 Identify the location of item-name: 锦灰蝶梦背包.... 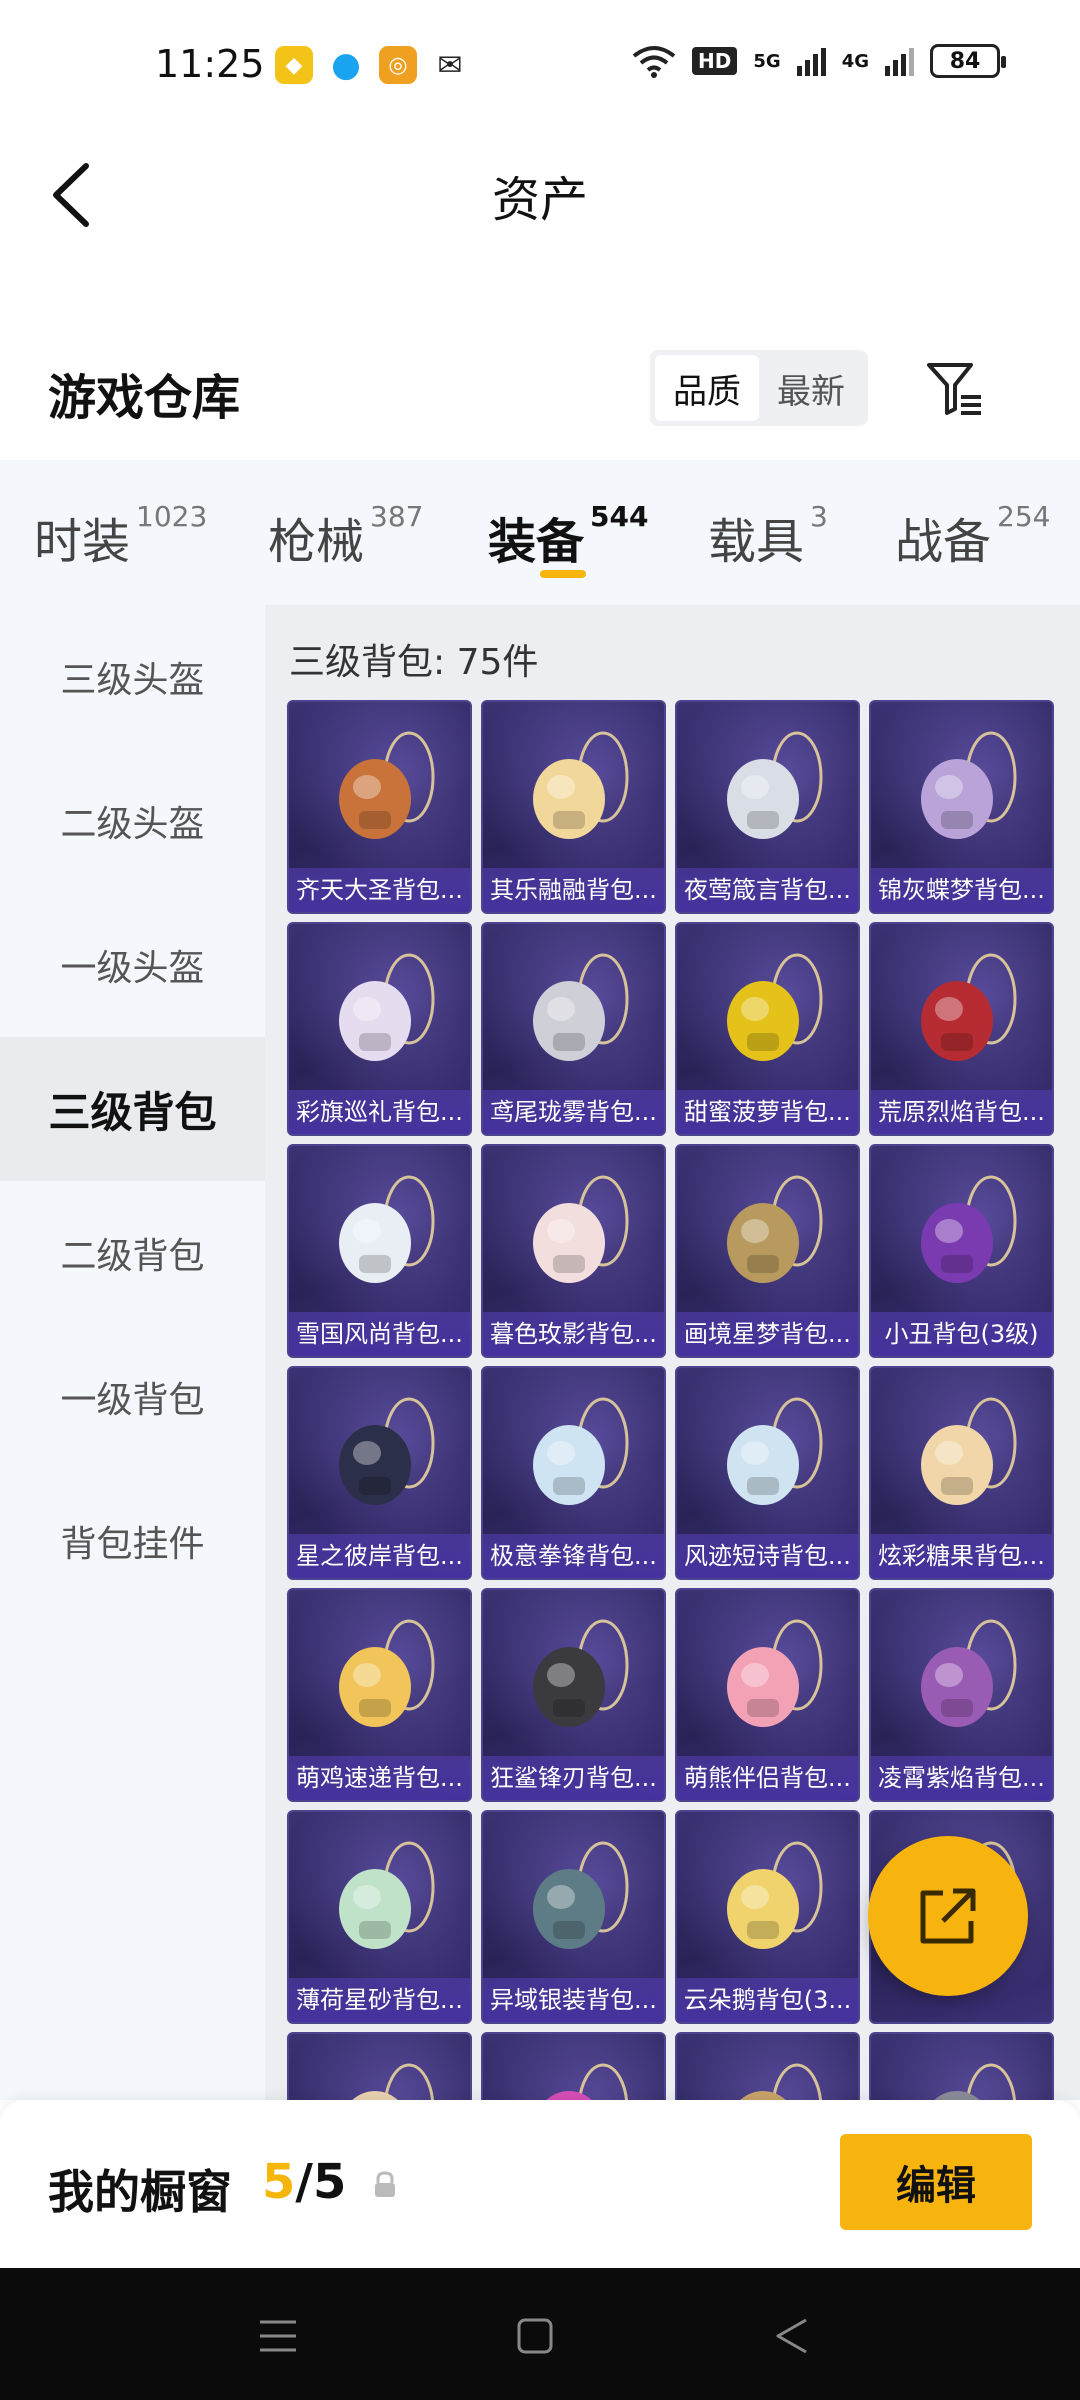
(961, 890).